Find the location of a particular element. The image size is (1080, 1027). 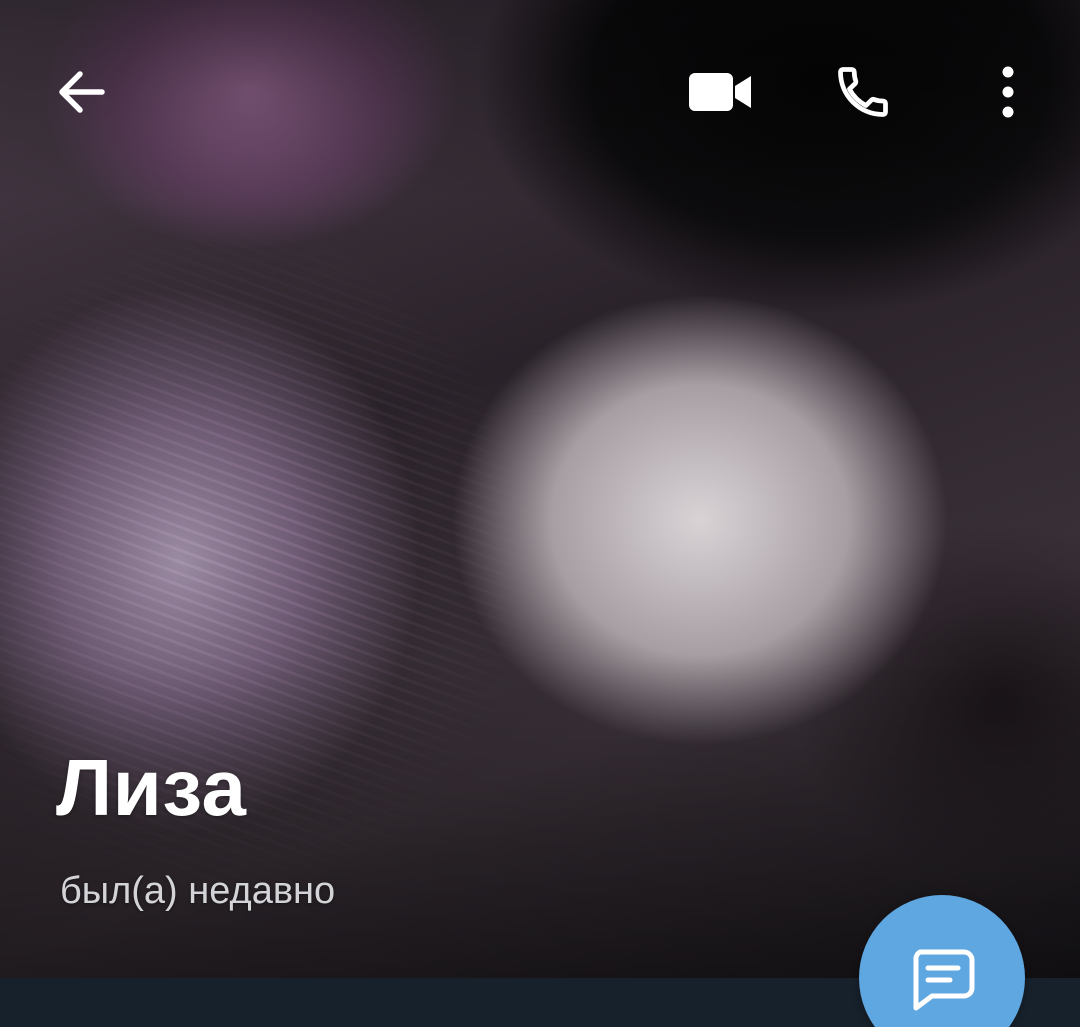

voice-call-button is located at coordinates (863, 92).